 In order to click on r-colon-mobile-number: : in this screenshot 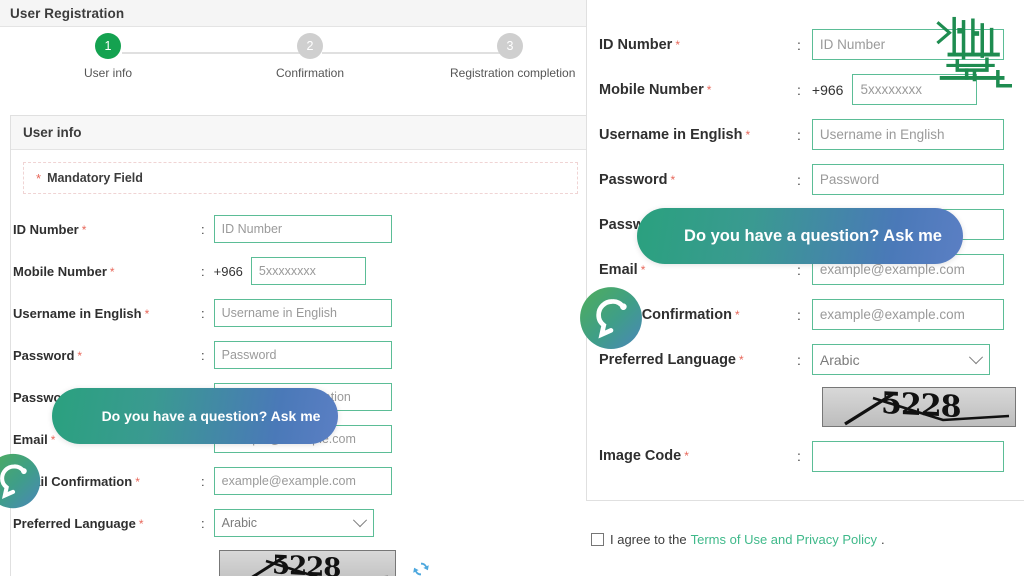, I will do `click(799, 89)`.